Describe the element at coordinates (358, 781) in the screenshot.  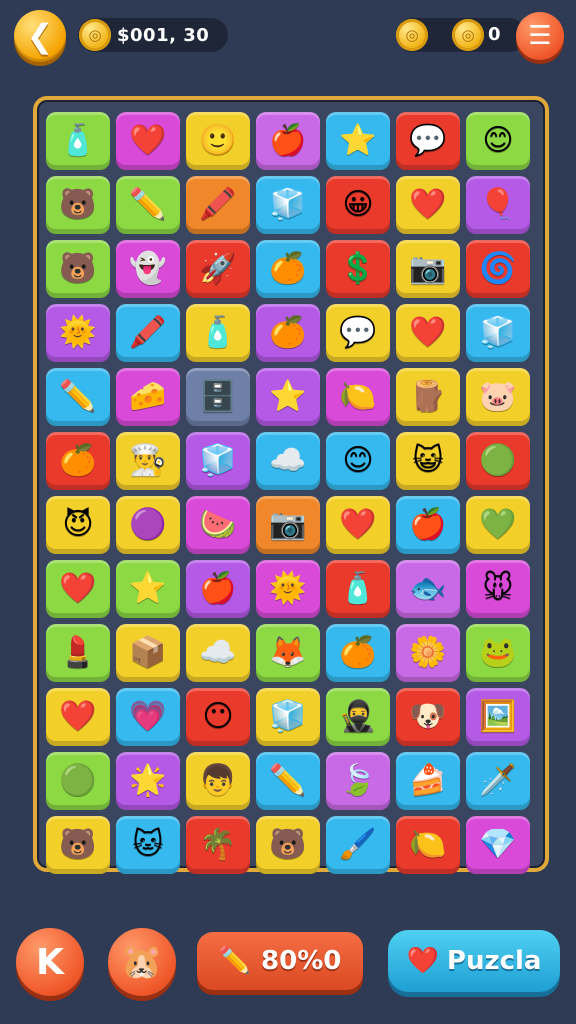
I see `tile-leaf-face: 🍃` at that location.